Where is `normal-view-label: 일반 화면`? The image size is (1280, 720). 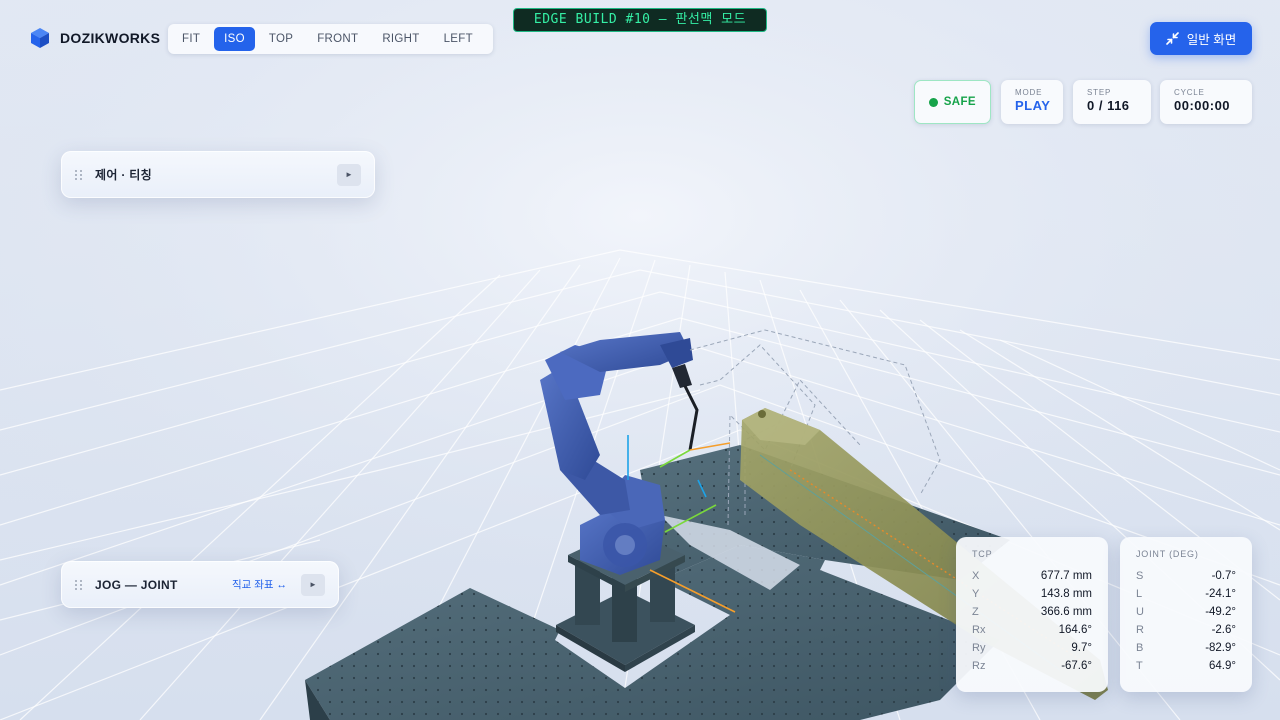
normal-view-label: 일반 화면 is located at coordinates (1211, 40).